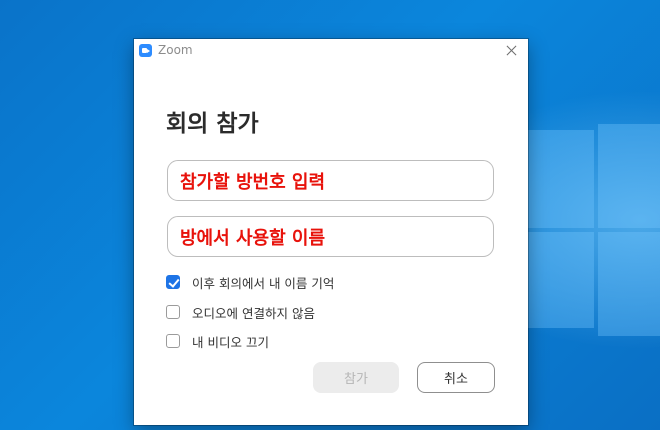 The image size is (660, 430). What do you see at coordinates (330, 236) in the screenshot?
I see `display-name-input: 방에서 사용할 이름` at bounding box center [330, 236].